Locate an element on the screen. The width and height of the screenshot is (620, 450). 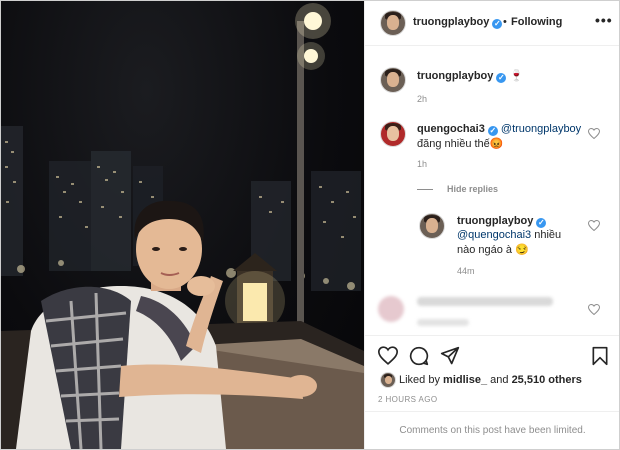
caption-username: truongplayboy is located at coordinates (455, 76).